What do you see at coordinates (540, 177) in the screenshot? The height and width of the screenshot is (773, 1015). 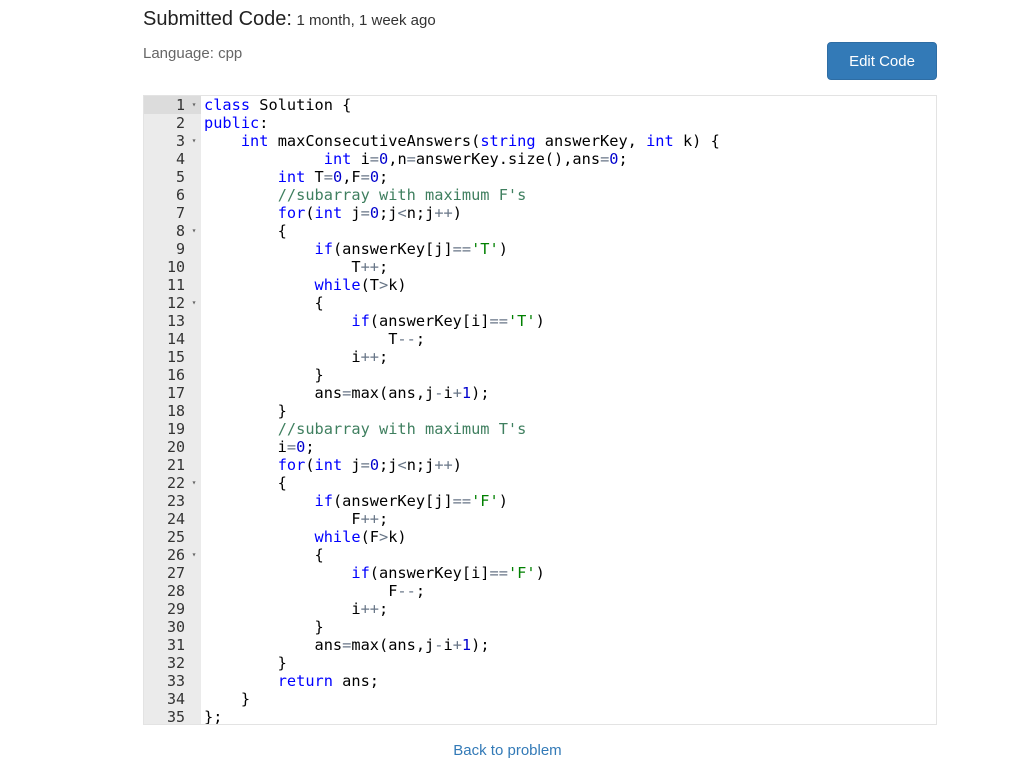 I see `code-line: 5 int T=0,F=0;` at bounding box center [540, 177].